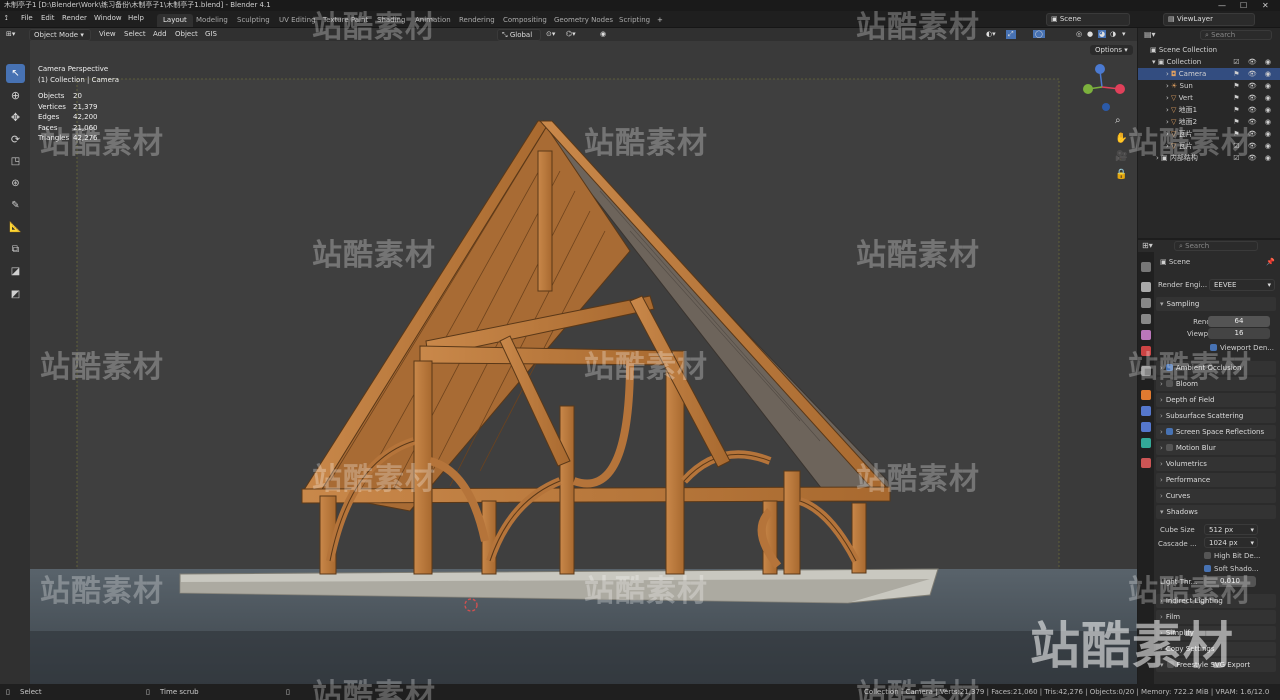  Describe the element at coordinates (1216, 246) in the screenshot. I see `properties-search-input: ⌕ Search` at that location.